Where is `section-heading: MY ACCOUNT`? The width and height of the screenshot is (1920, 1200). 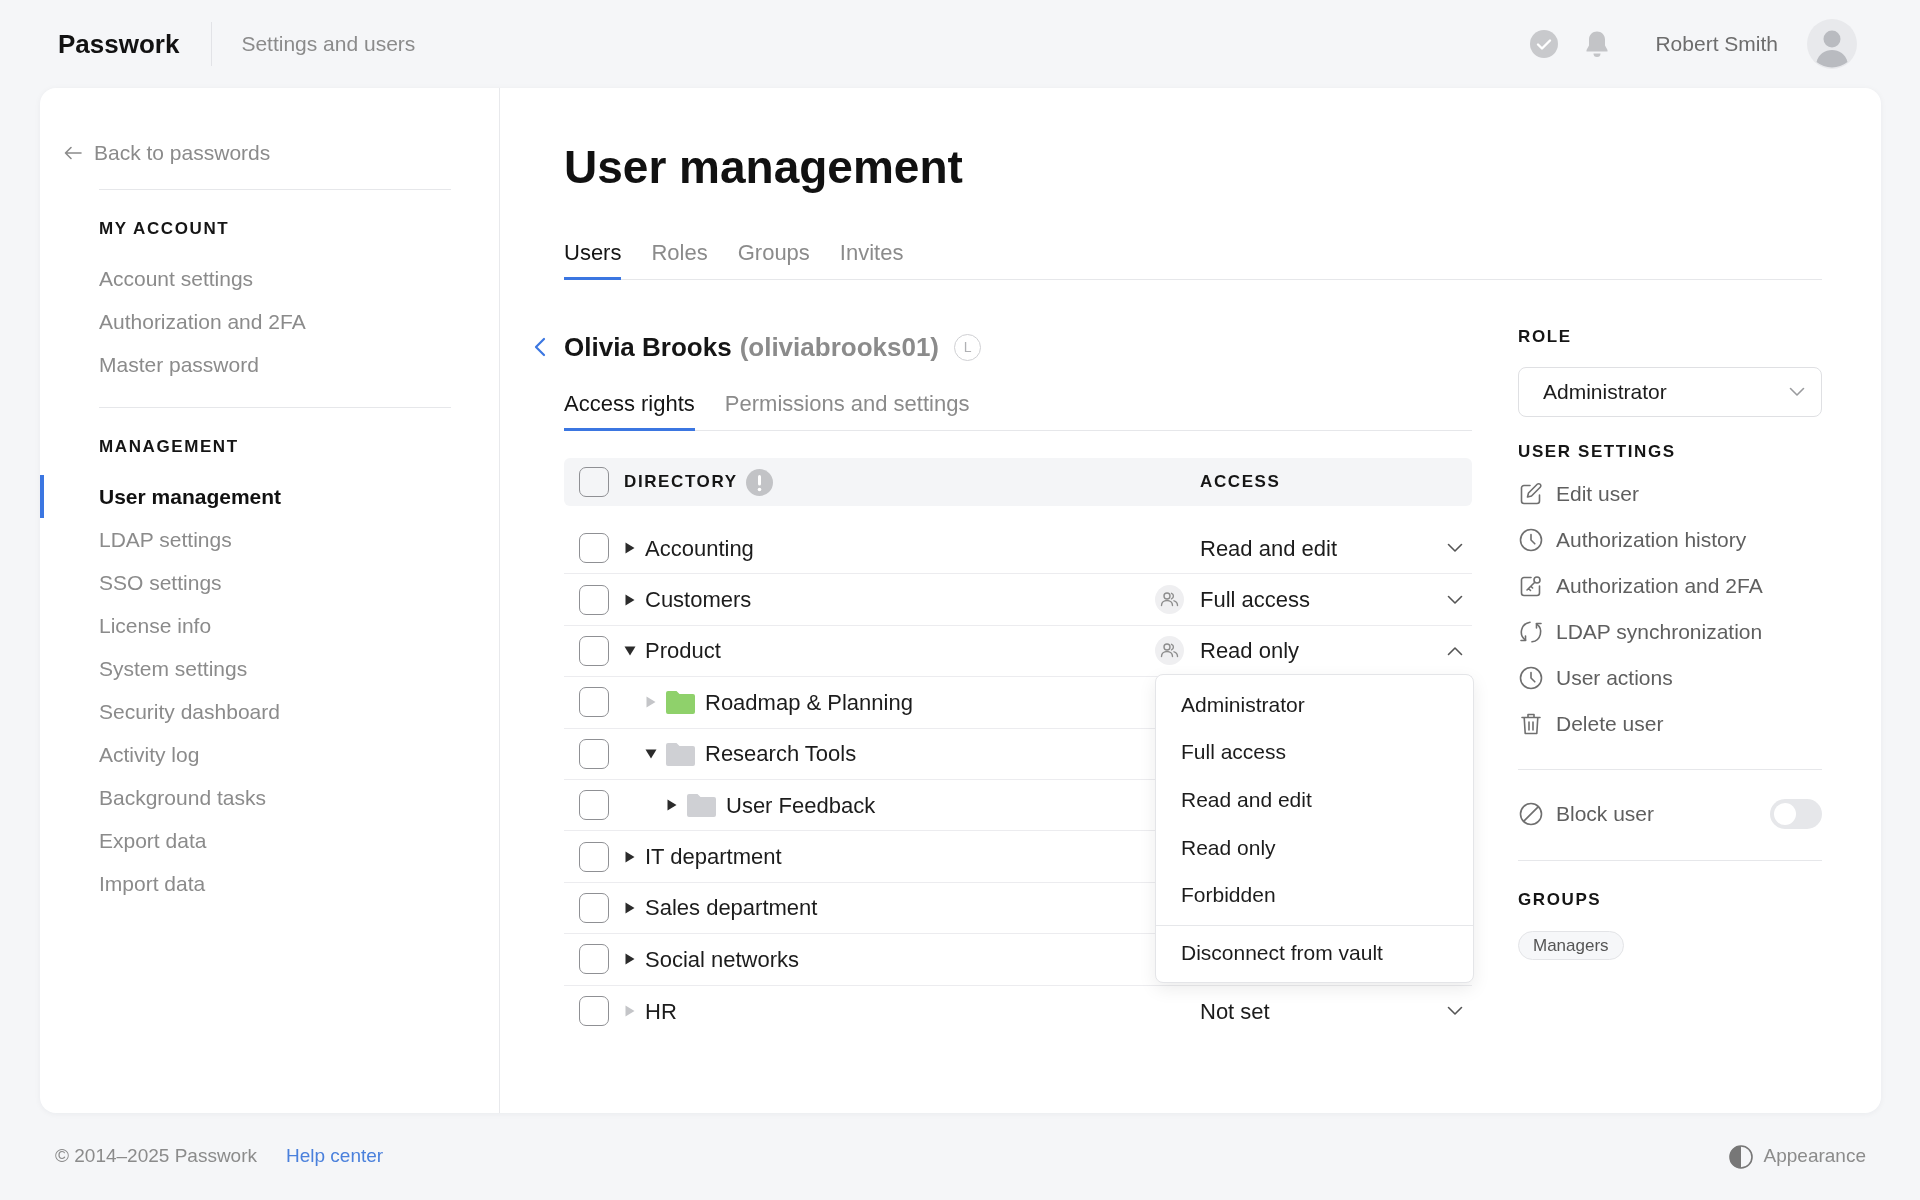 section-heading: MY ACCOUNT is located at coordinates (164, 229).